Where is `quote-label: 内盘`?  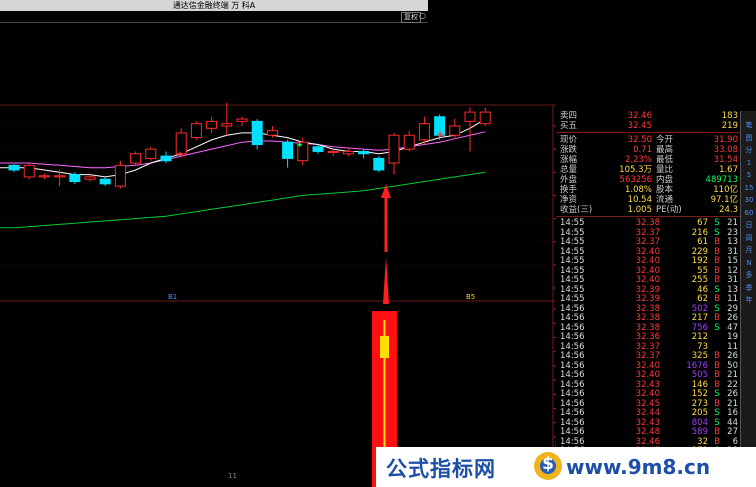 quote-label: 内盘 is located at coordinates (665, 180).